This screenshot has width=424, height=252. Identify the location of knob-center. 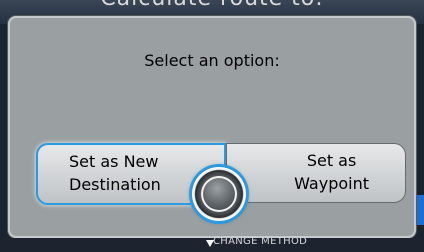
(219, 194).